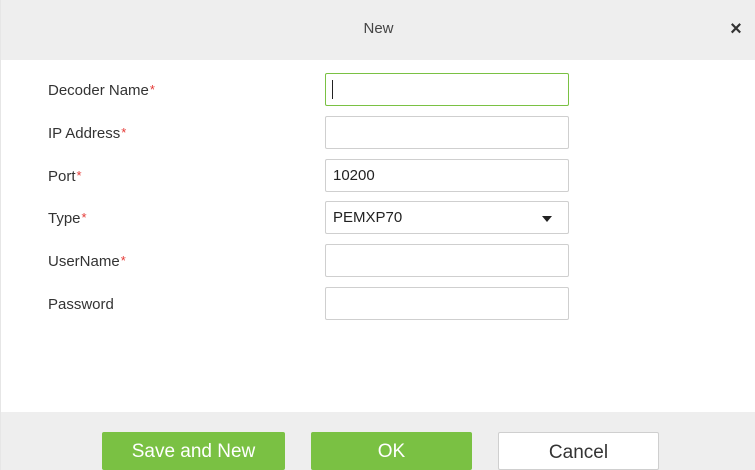 This screenshot has width=755, height=470. I want to click on username-label: UserName*, so click(87, 261).